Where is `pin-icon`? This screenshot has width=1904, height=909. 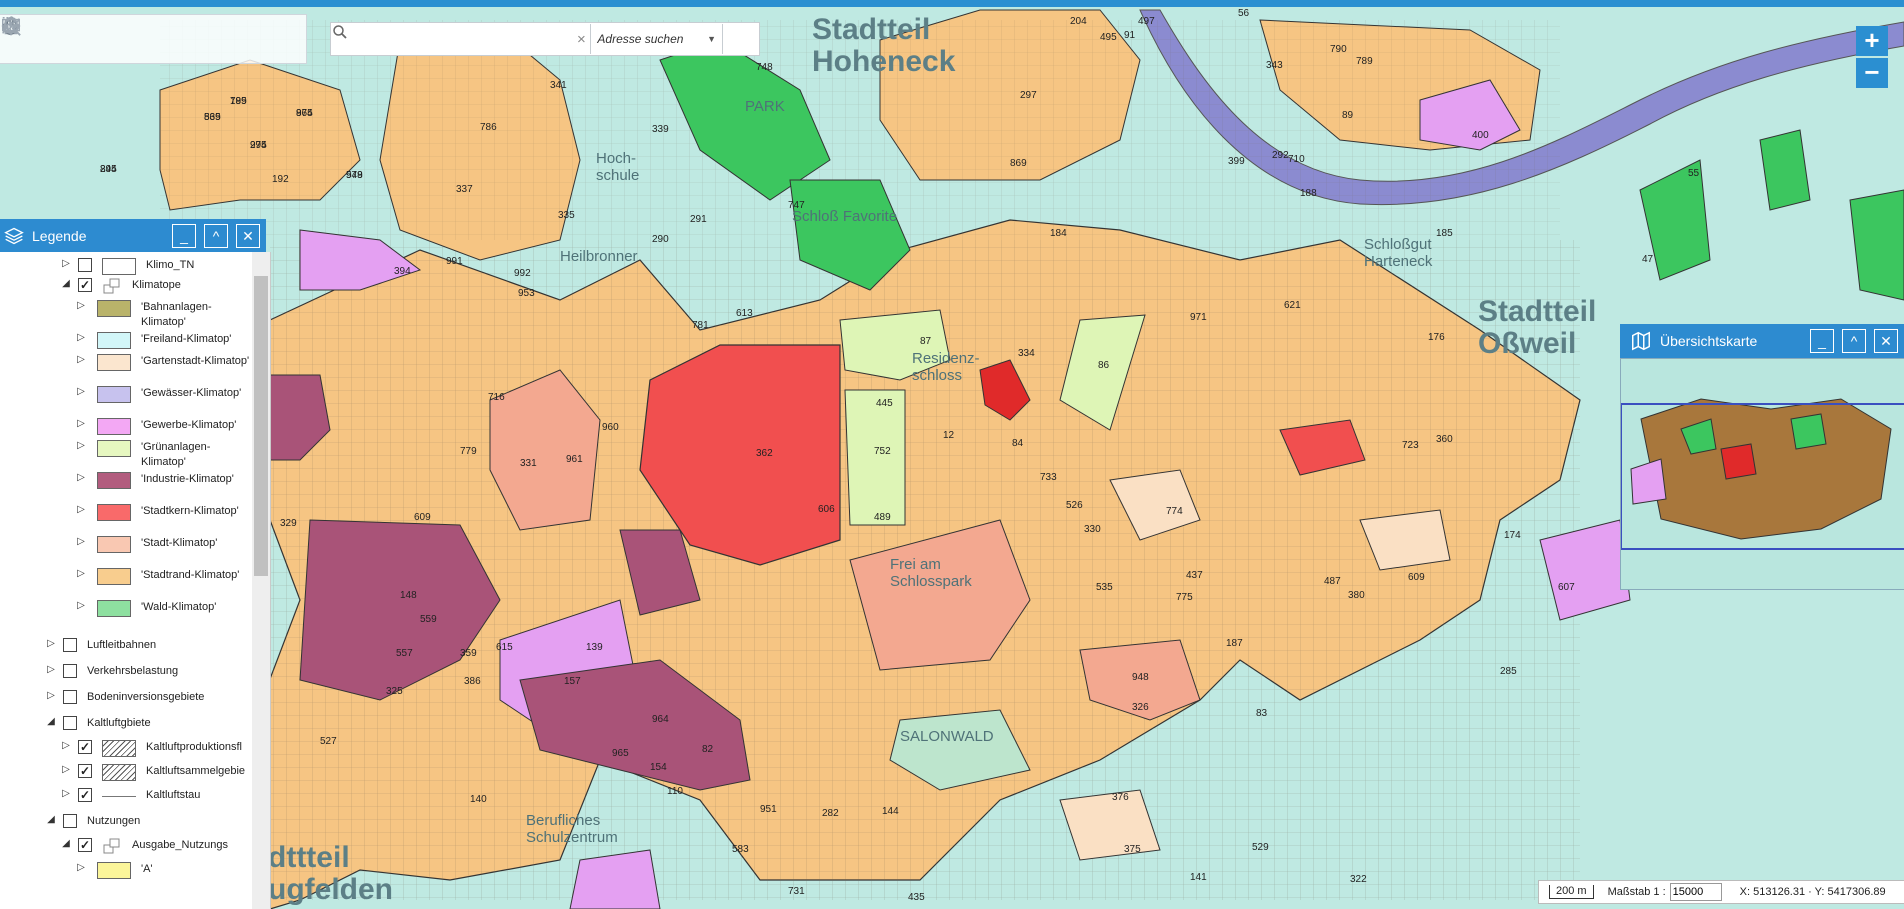 pin-icon is located at coordinates (70, 38).